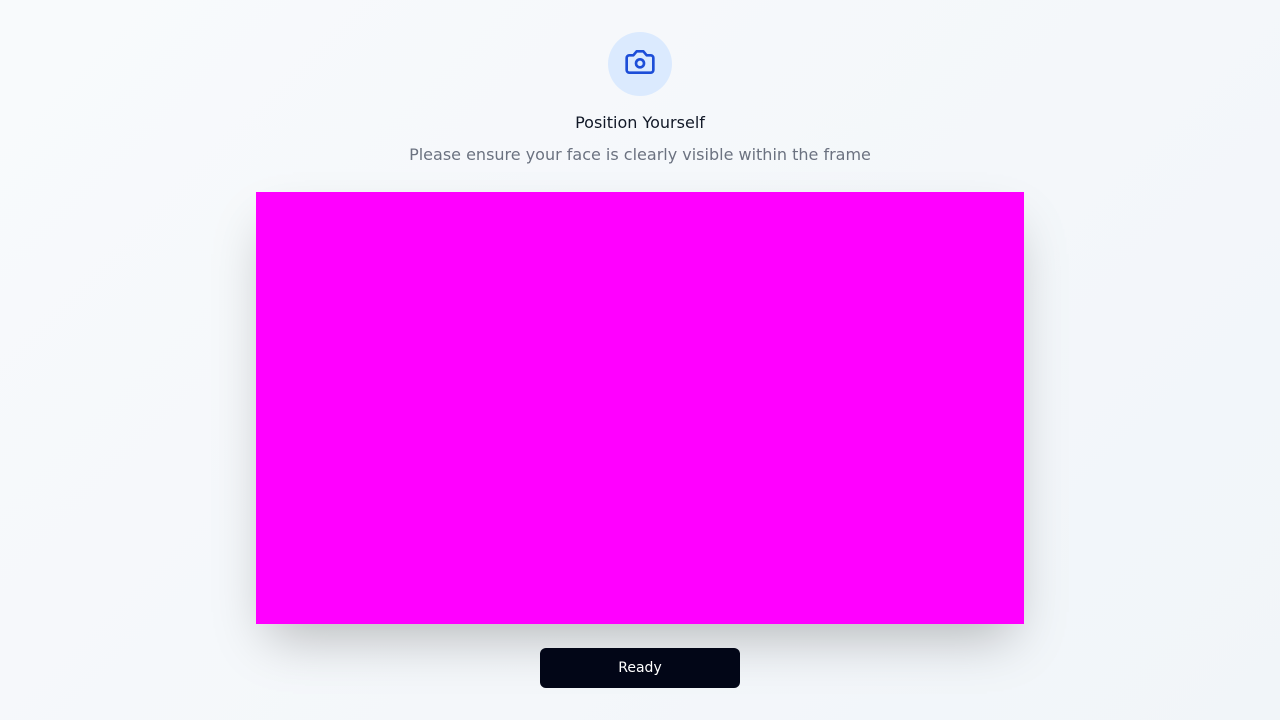 The height and width of the screenshot is (720, 1280). I want to click on camera-icon-badge, so click(640, 64).